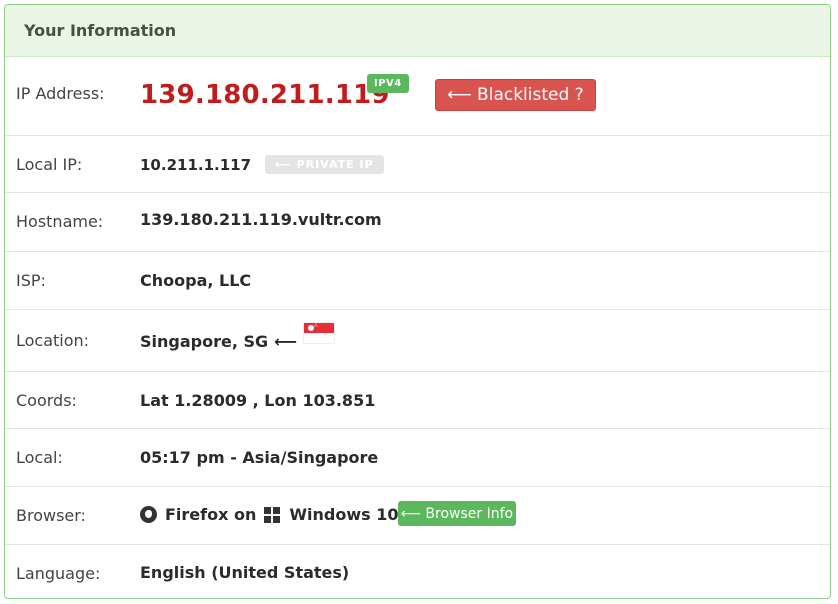 The width and height of the screenshot is (838, 604). I want to click on row-local-time: Local: 05:17 pm - Asia/Singapore, so click(417, 458).